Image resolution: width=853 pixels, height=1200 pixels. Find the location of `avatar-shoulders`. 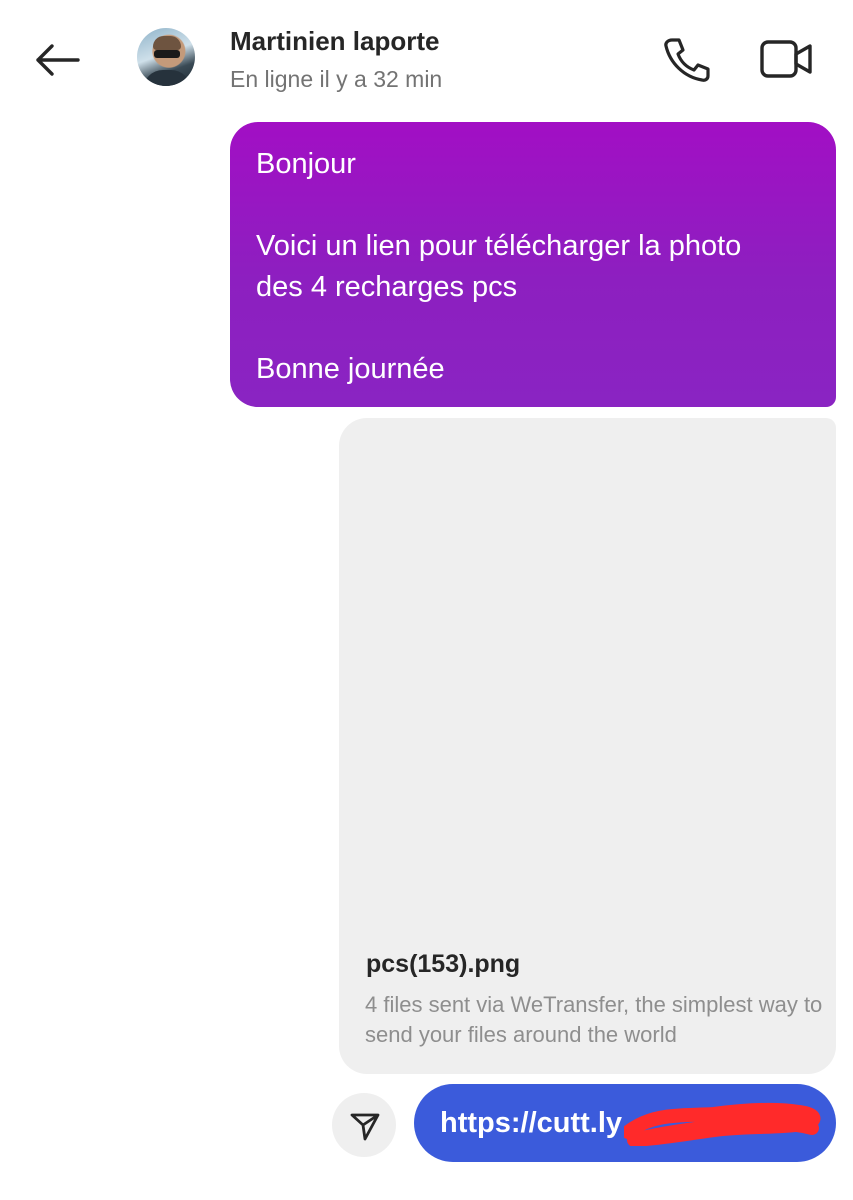

avatar-shoulders is located at coordinates (167, 78).